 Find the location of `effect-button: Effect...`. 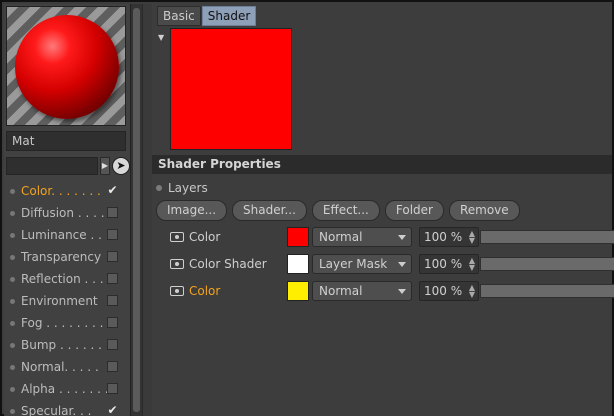

effect-button: Effect... is located at coordinates (345, 210).